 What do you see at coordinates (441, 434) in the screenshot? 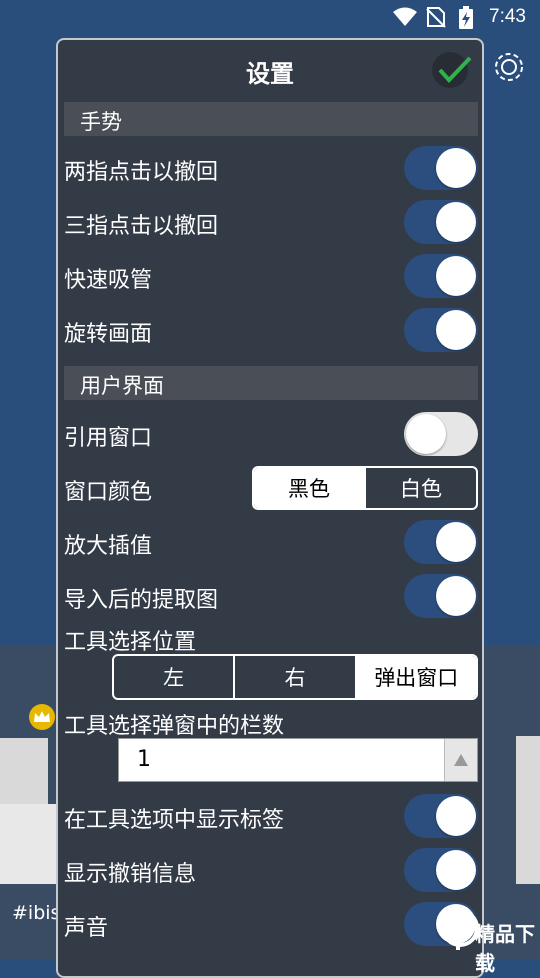
I see `toggle-reference-window` at bounding box center [441, 434].